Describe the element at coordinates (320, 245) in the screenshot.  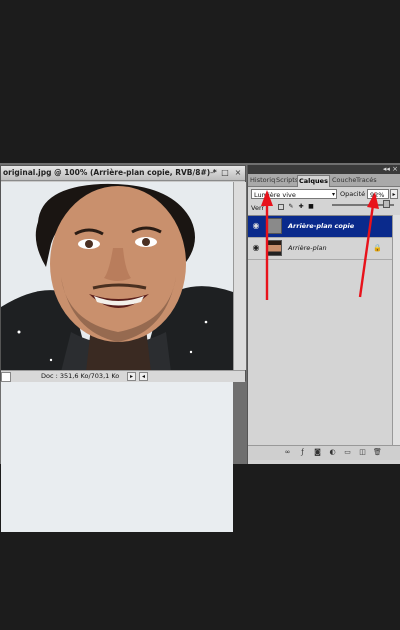
I see `annotation-arrows` at that location.